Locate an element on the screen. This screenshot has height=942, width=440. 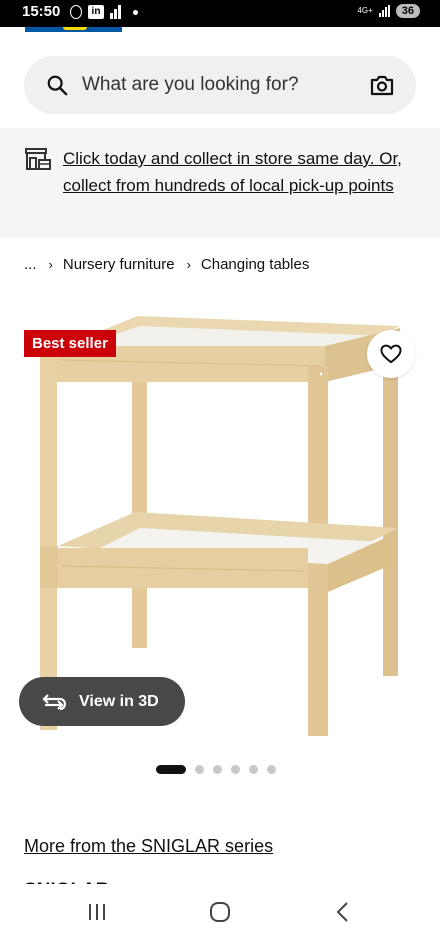
best-seller-badge: Best seller is located at coordinates (70, 343).